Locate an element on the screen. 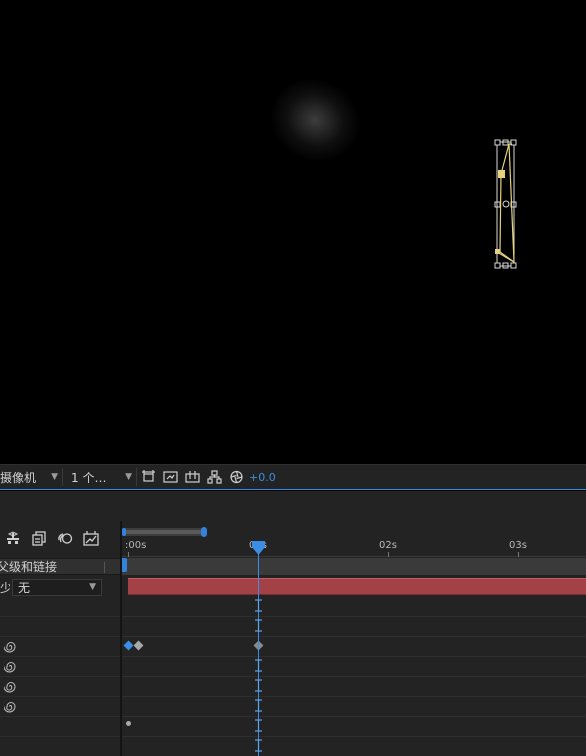 This screenshot has height=756, width=586. show-snapshot-icon is located at coordinates (192, 477).